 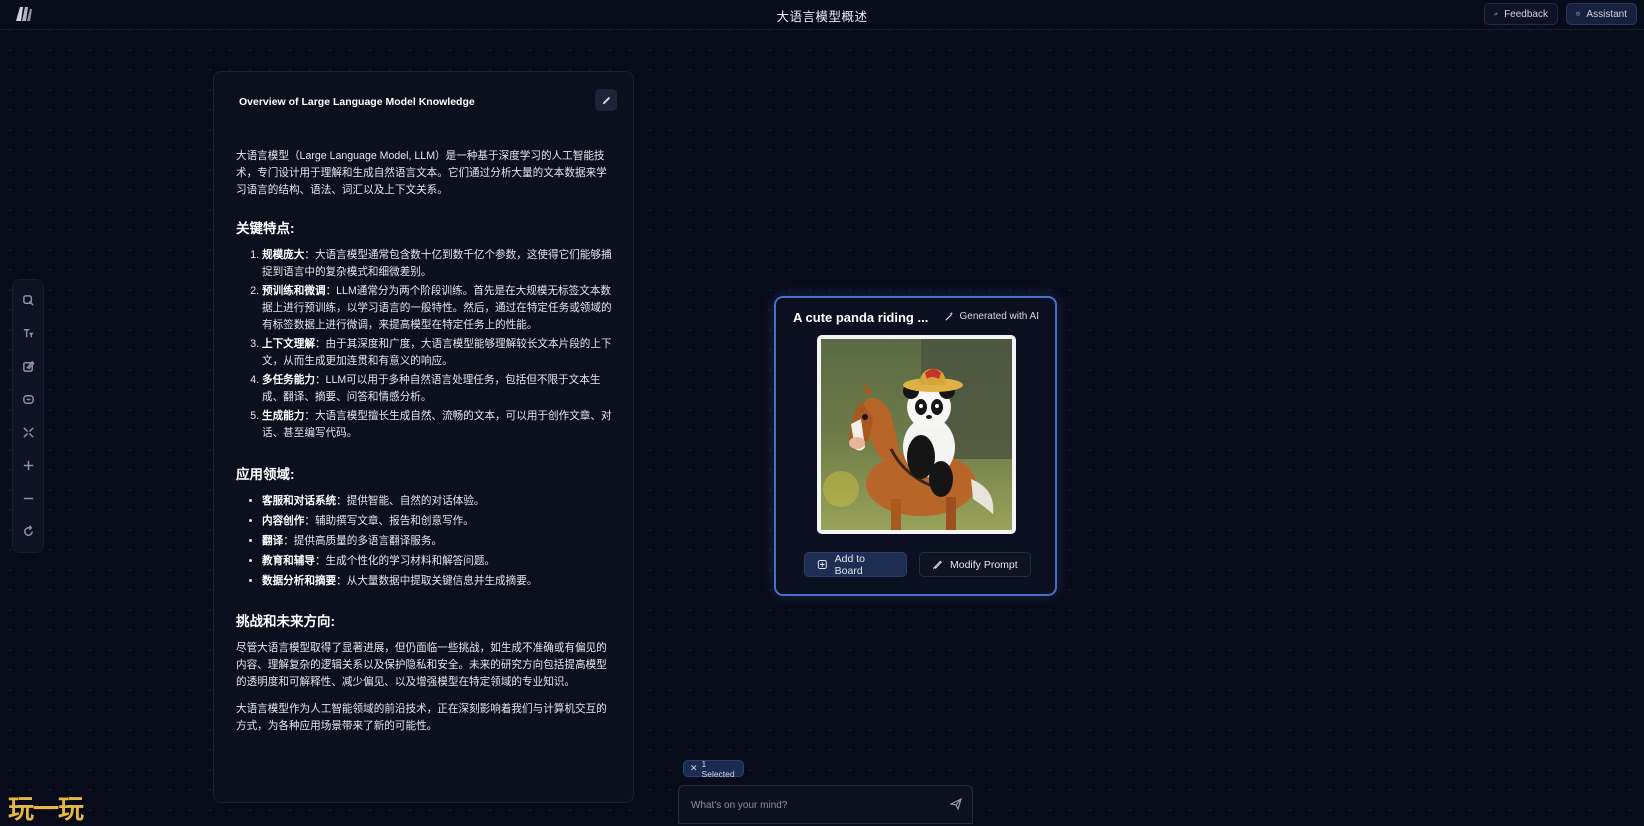 What do you see at coordinates (956, 804) in the screenshot?
I see `send-icon` at bounding box center [956, 804].